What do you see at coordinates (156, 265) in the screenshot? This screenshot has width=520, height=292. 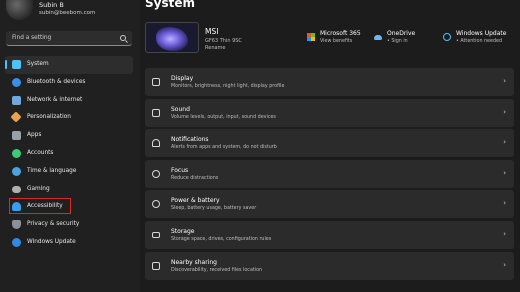 I see `share-icon` at bounding box center [156, 265].